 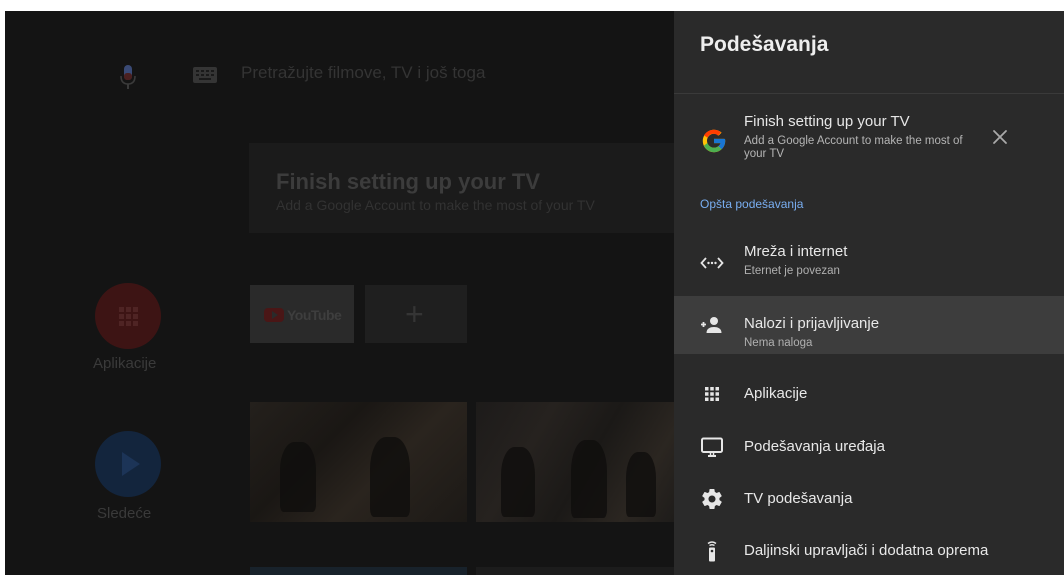 I want to click on add-app-tile: +, so click(x=416, y=314).